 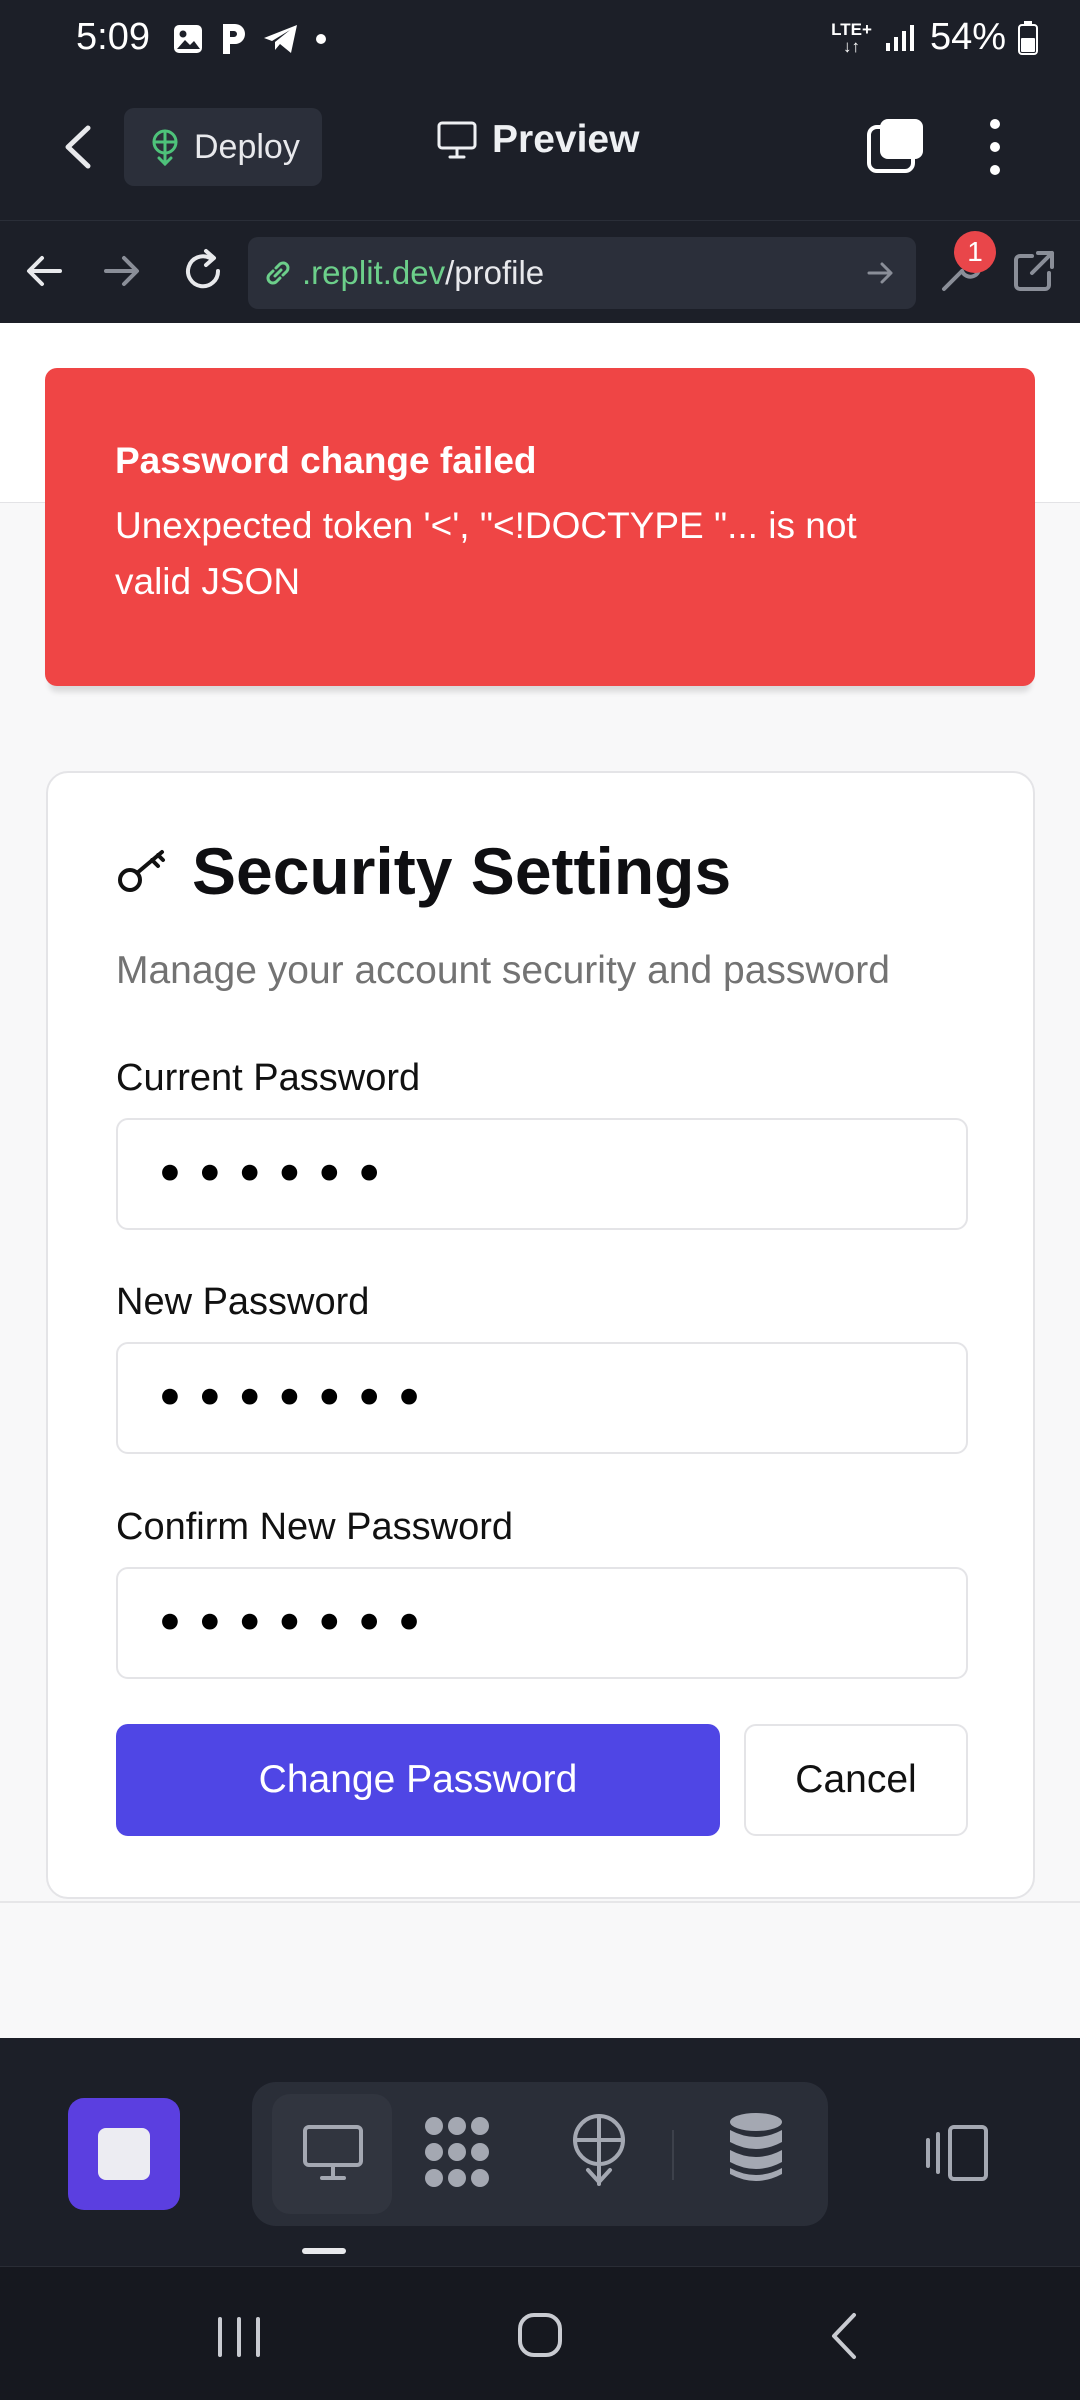 I want to click on notification-icons, so click(x=250, y=39).